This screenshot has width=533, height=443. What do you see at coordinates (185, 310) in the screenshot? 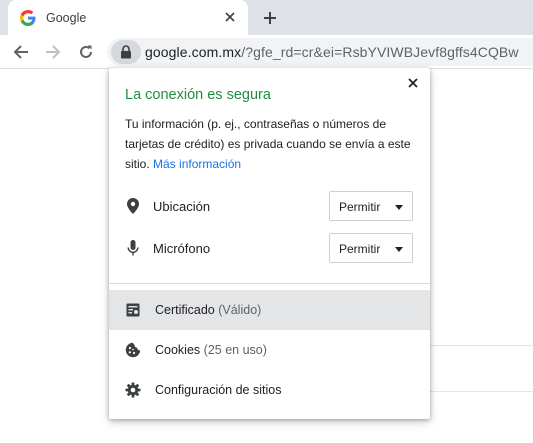
I see `menu-label-text: Certificado` at bounding box center [185, 310].